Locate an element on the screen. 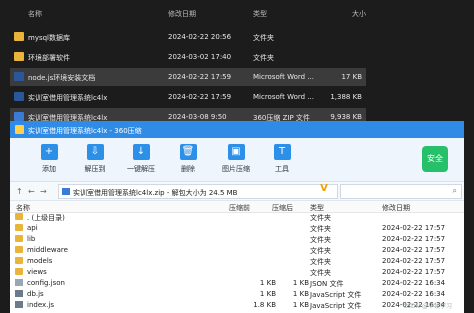 This screenshot has height=313, width=474. safe-button: 安全 is located at coordinates (435, 159).